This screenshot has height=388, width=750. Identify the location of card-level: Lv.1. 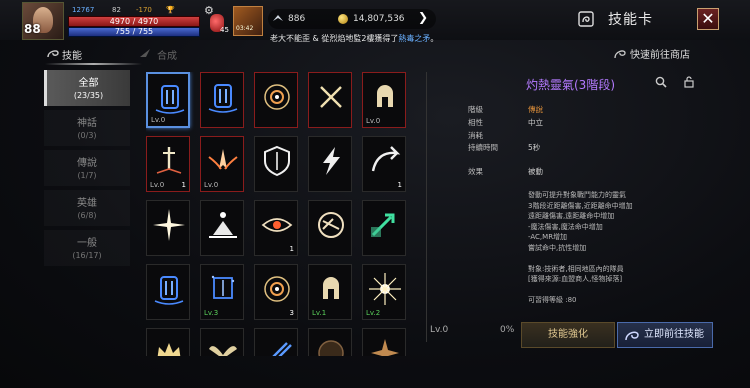
(319, 313).